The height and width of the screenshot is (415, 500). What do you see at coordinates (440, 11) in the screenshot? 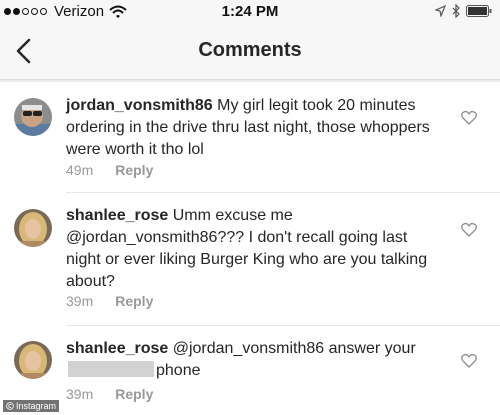
I see `location-arrow-icon` at bounding box center [440, 11].